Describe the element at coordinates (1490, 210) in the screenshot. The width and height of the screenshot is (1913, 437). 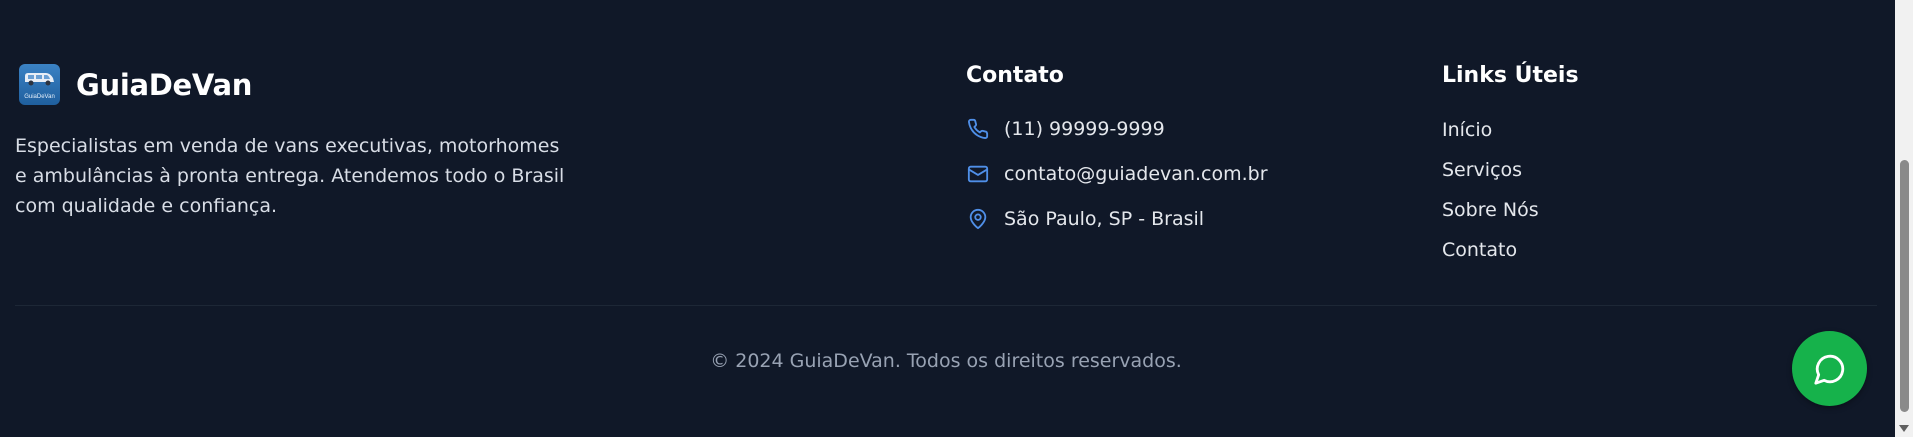
I see `link-sobre-nos: Sobre Nós` at that location.